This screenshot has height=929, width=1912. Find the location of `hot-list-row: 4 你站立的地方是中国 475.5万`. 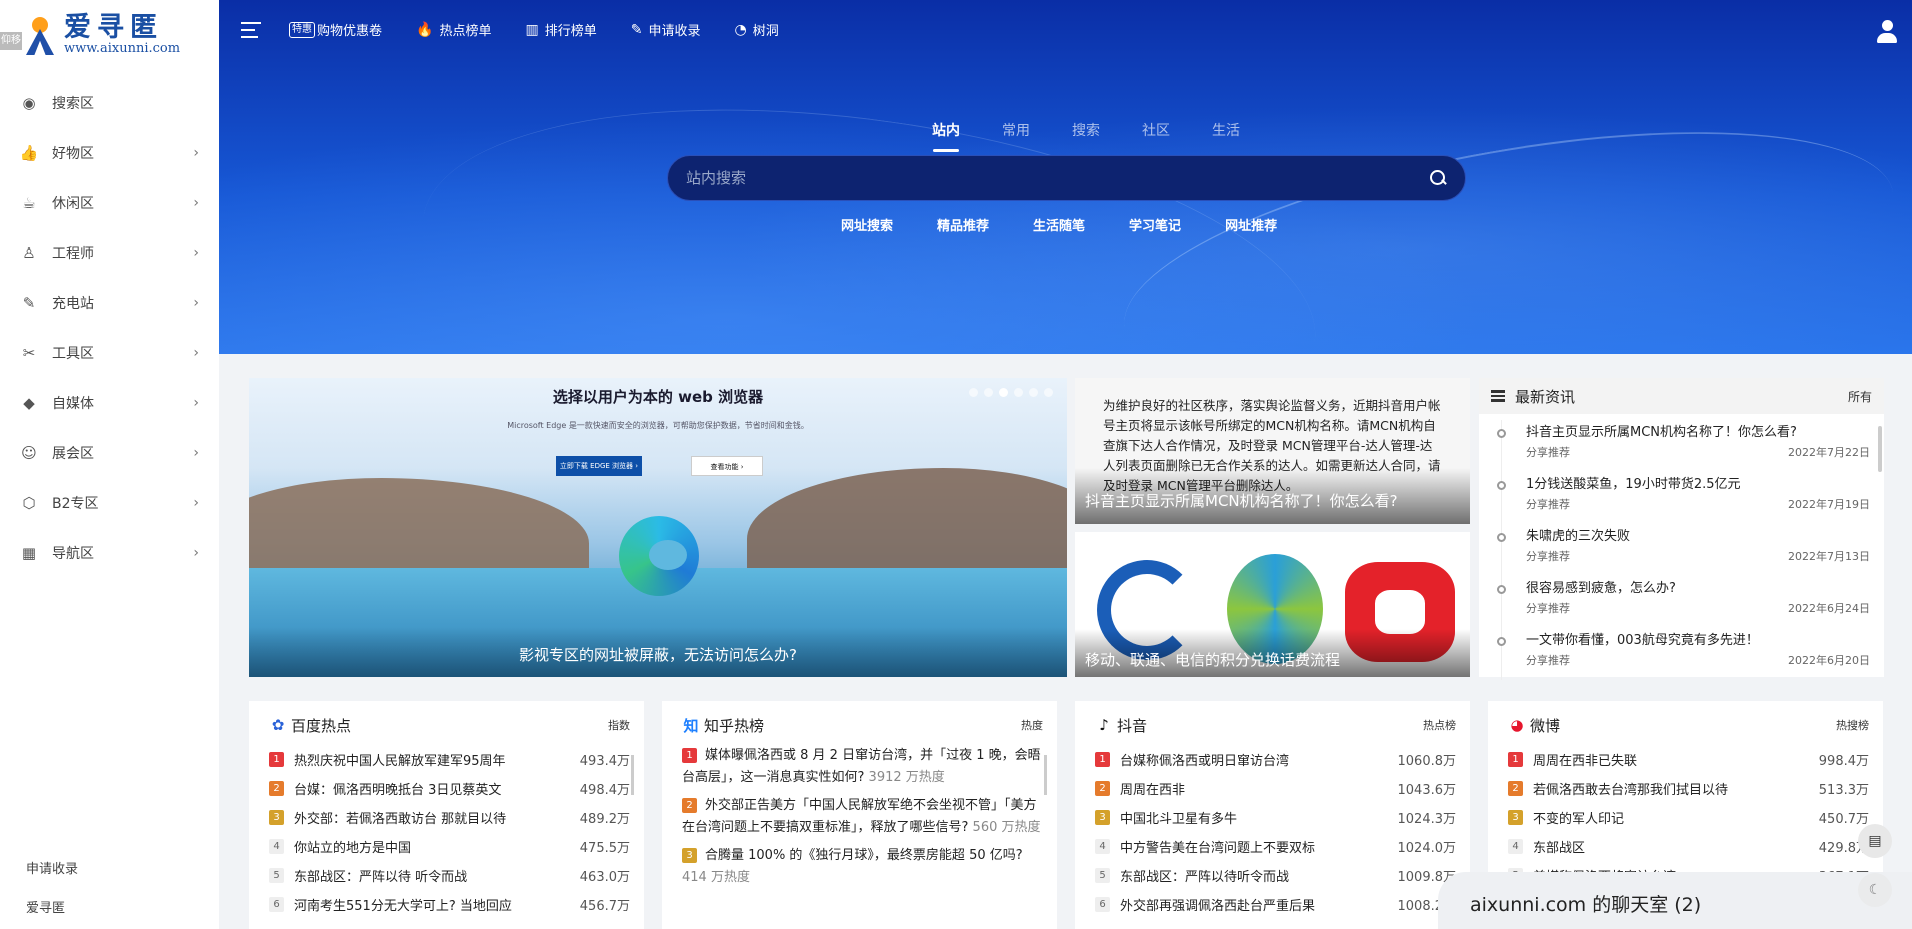

hot-list-row: 4 你站立的地方是中国 475.5万 is located at coordinates (449, 846).